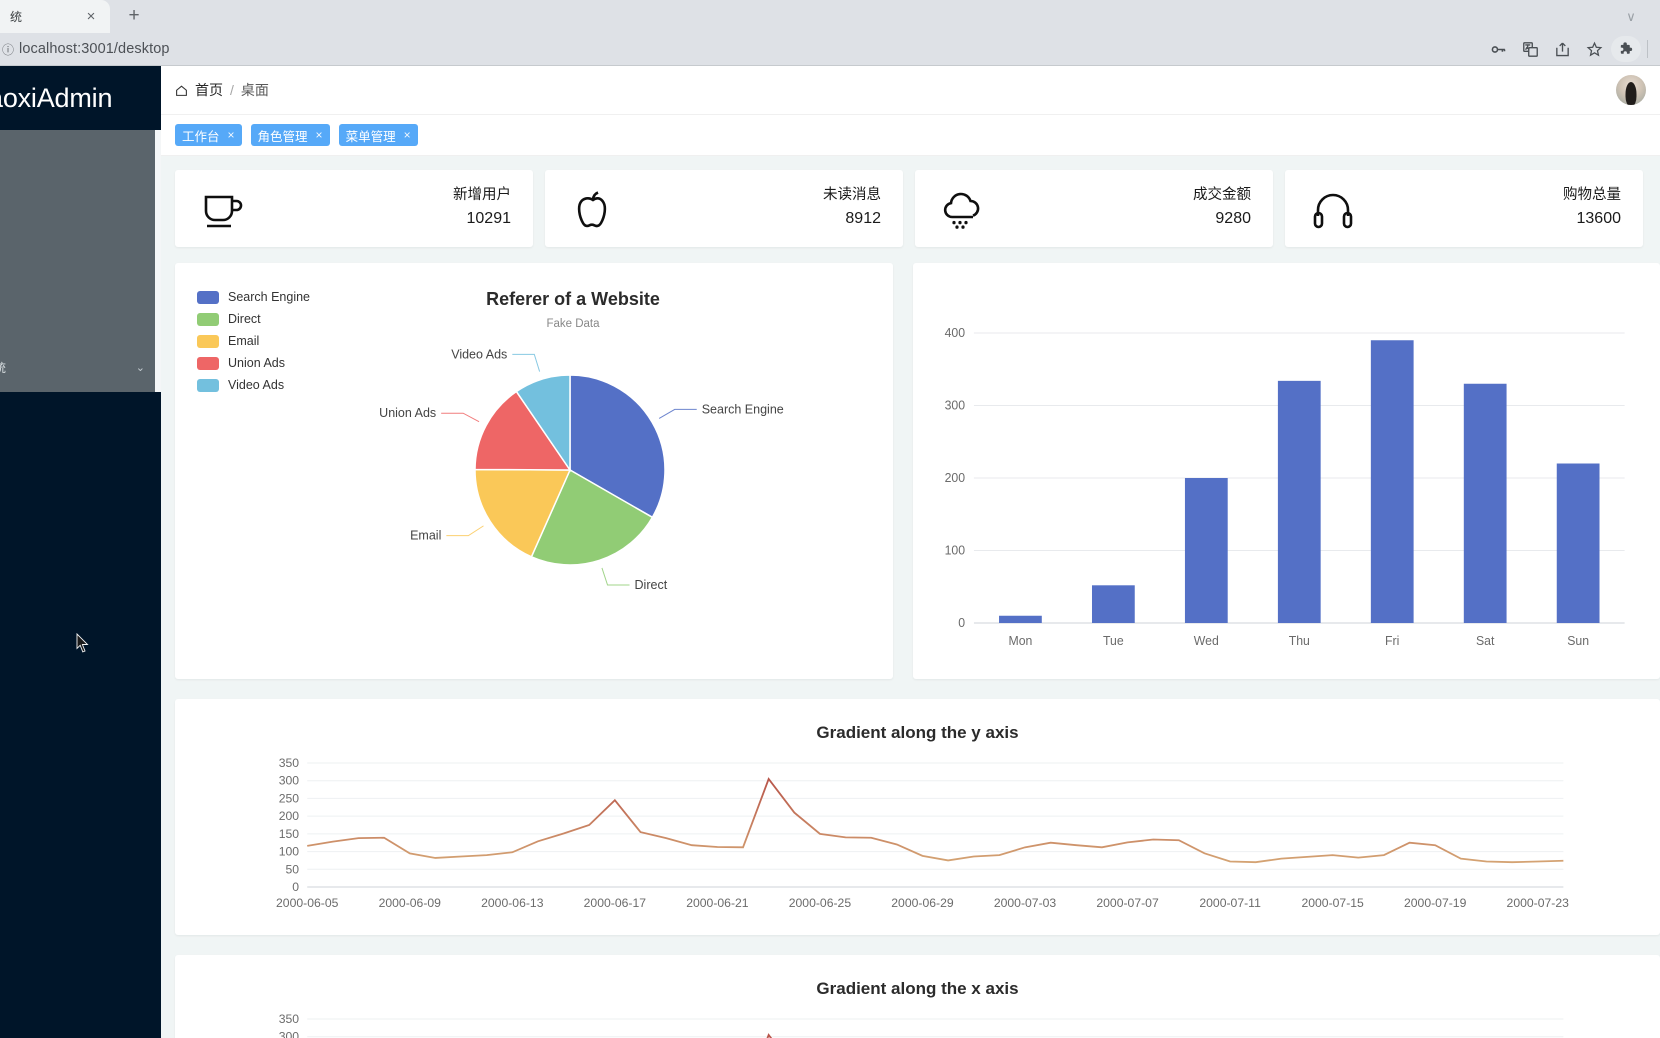 The image size is (1660, 1038). I want to click on bar-sun, so click(1578, 543).